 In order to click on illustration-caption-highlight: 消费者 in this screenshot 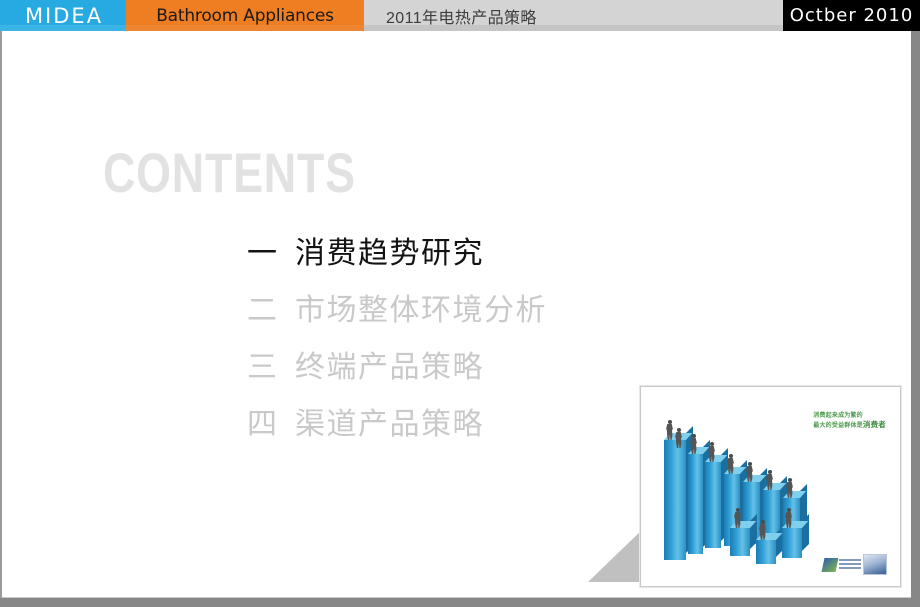, I will do `click(874, 424)`.